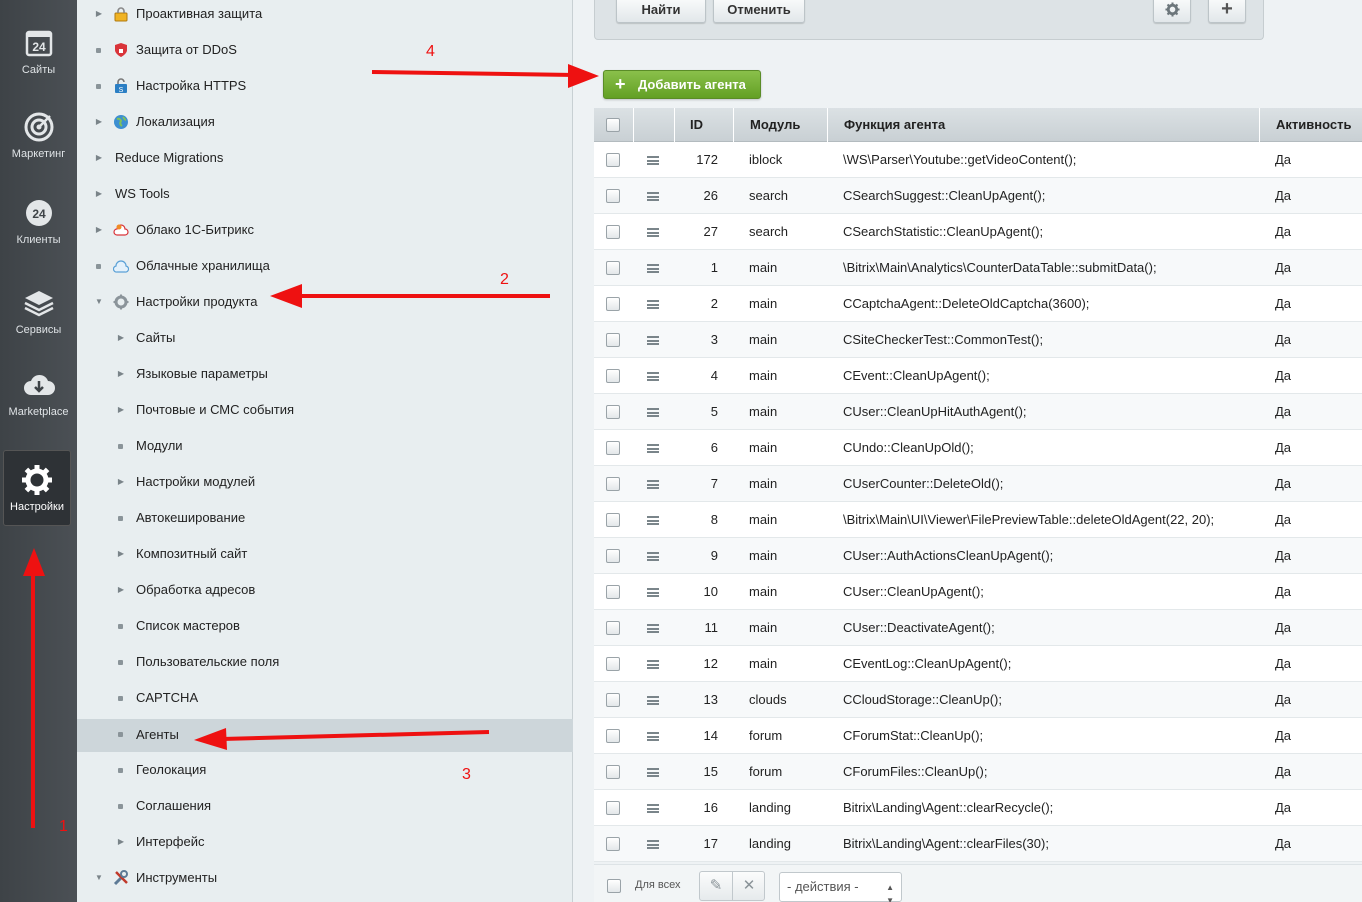 The width and height of the screenshot is (1362, 902). What do you see at coordinates (978, 448) in the screenshot?
I see `table-row: 6 main CUndo::CleanUpOld(); Да` at bounding box center [978, 448].